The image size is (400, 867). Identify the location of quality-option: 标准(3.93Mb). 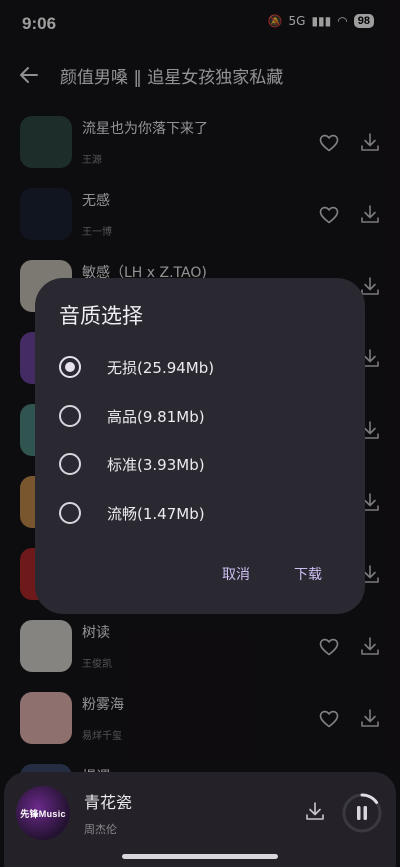
(204, 464).